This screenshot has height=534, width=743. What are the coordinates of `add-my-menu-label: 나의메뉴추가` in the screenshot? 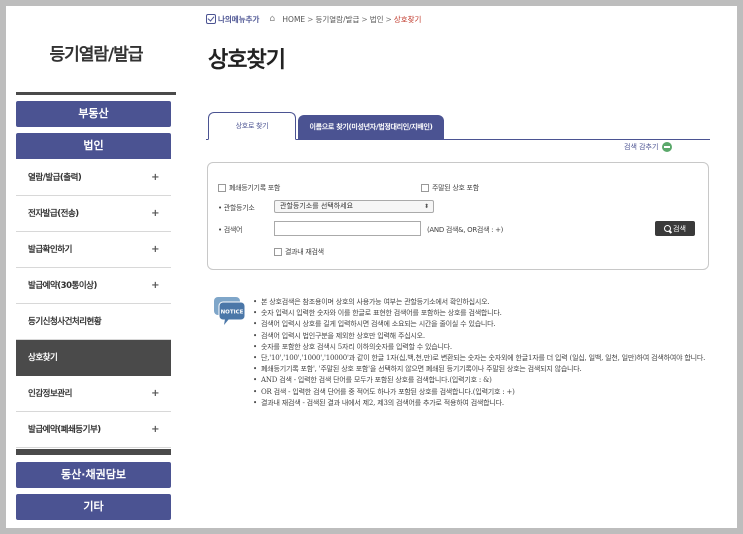 It's located at (239, 19).